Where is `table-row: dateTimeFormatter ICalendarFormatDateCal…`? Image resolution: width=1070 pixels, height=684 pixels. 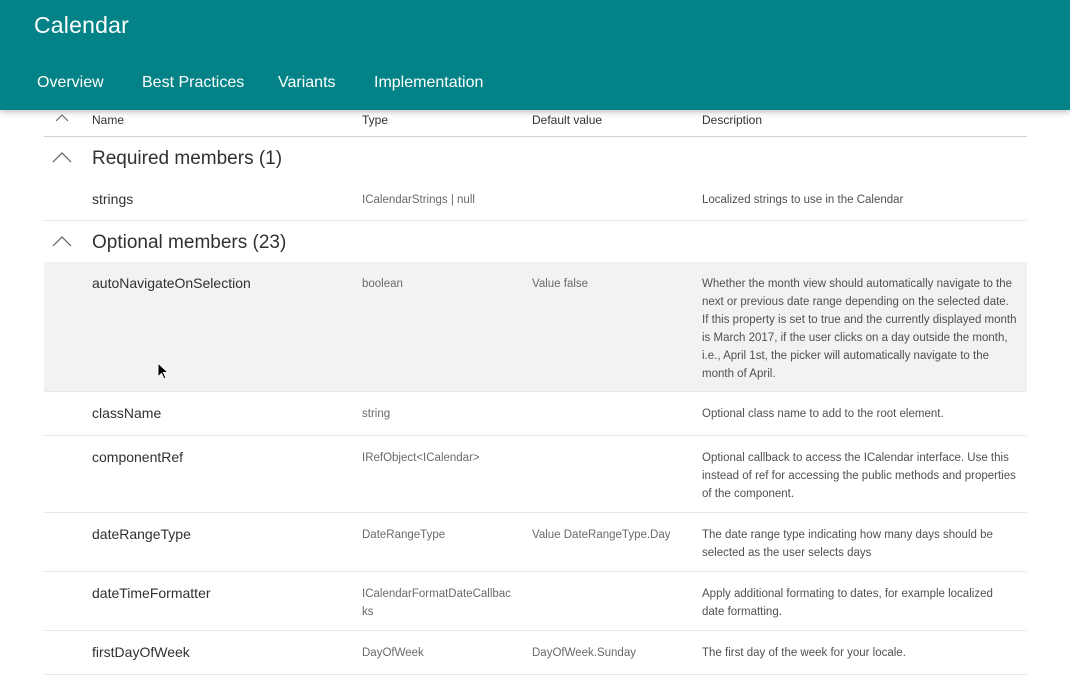
table-row: dateTimeFormatter ICalendarFormatDateCal… is located at coordinates (535, 601).